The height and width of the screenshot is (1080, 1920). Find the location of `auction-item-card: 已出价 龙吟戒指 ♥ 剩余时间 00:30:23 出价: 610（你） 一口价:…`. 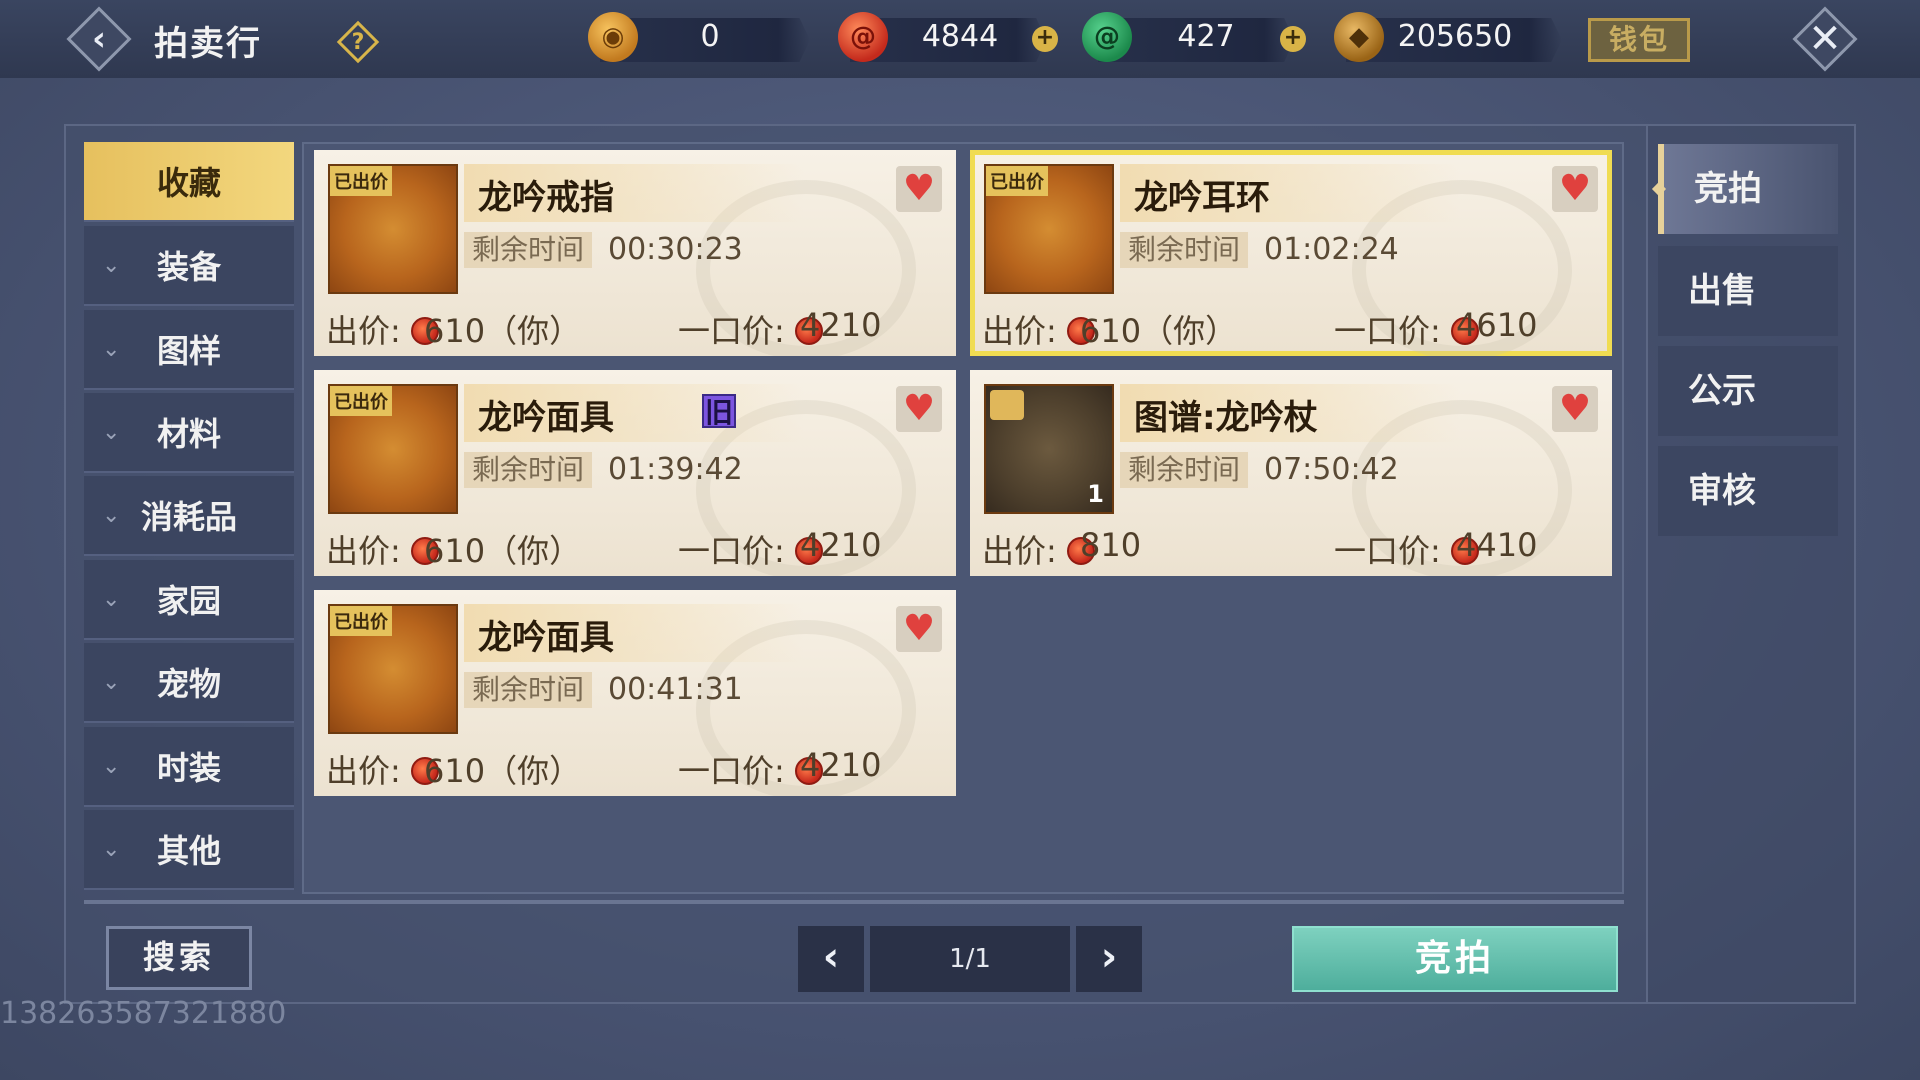

auction-item-card: 已出价 龙吟戒指 ♥ 剩余时间 00:30:23 出价: 610（你） 一口价:… is located at coordinates (635, 253).